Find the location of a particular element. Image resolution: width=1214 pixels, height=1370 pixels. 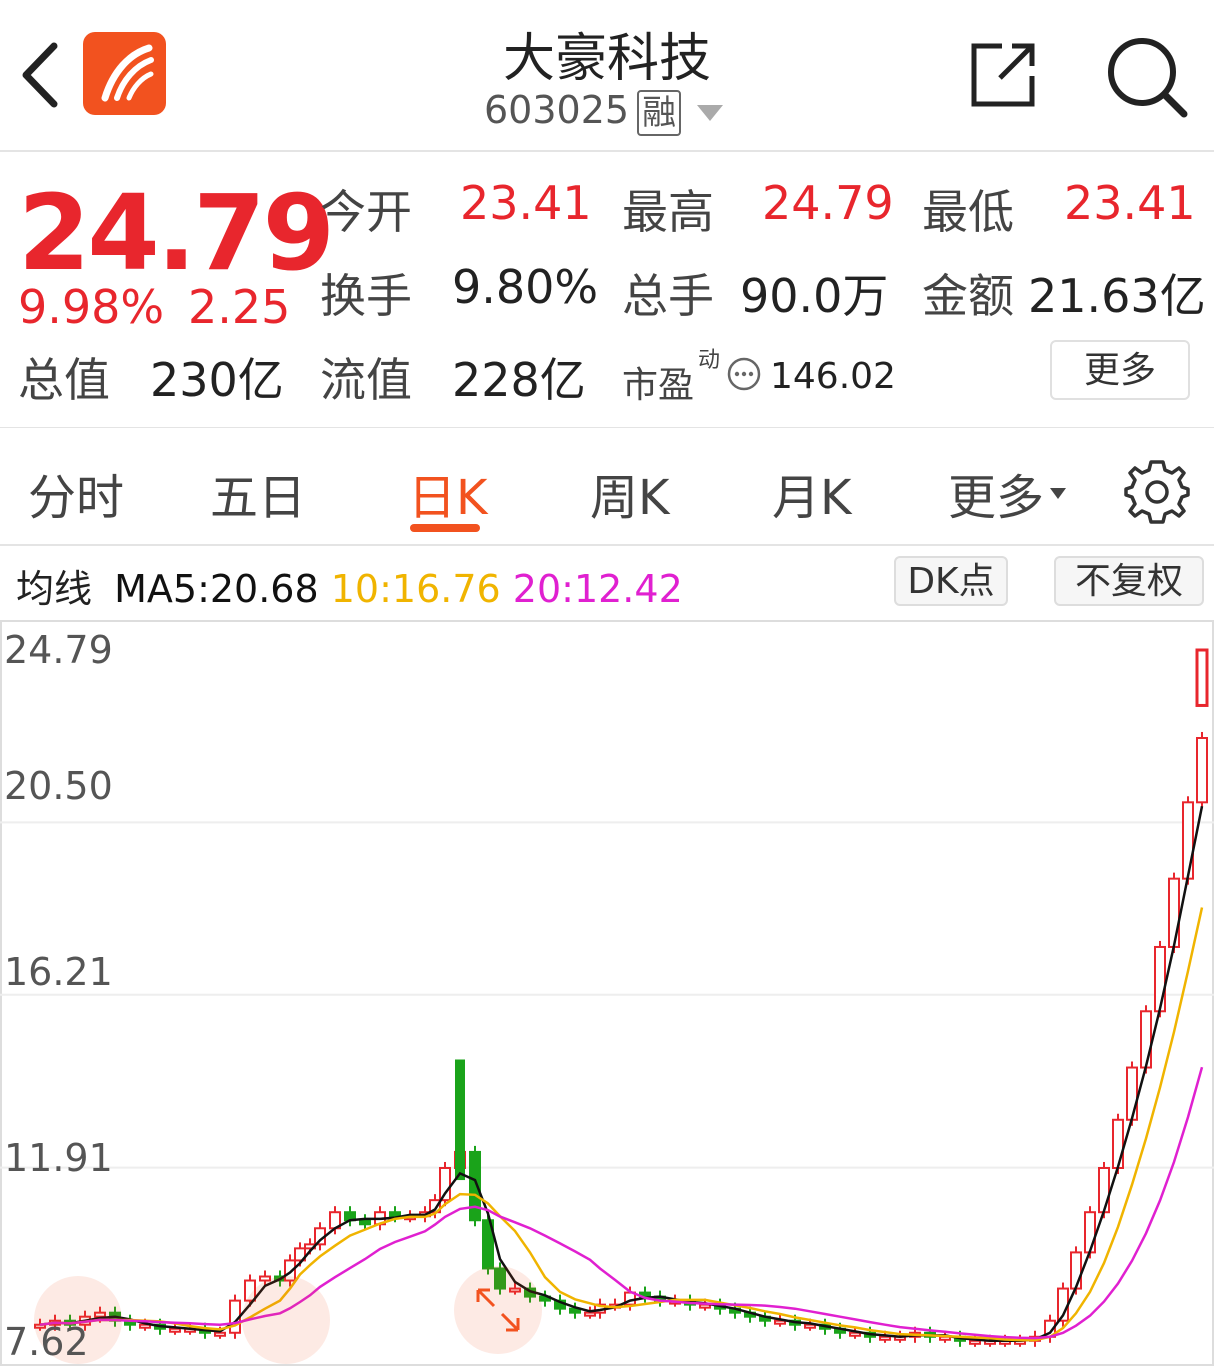

moving-average-bar: 均线 MA5:20.68 10:16.76 20:12.42 DK点 不复权 is located at coordinates (607, 584).